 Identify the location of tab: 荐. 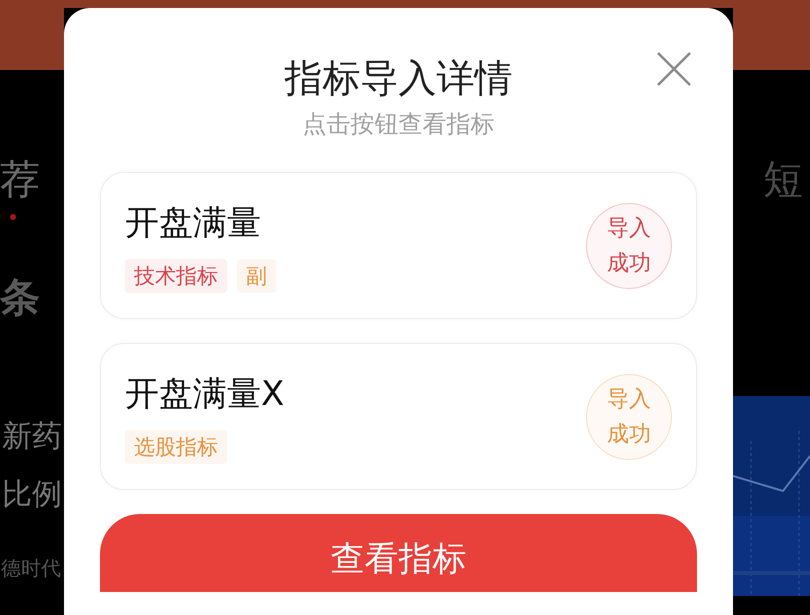
(20, 180).